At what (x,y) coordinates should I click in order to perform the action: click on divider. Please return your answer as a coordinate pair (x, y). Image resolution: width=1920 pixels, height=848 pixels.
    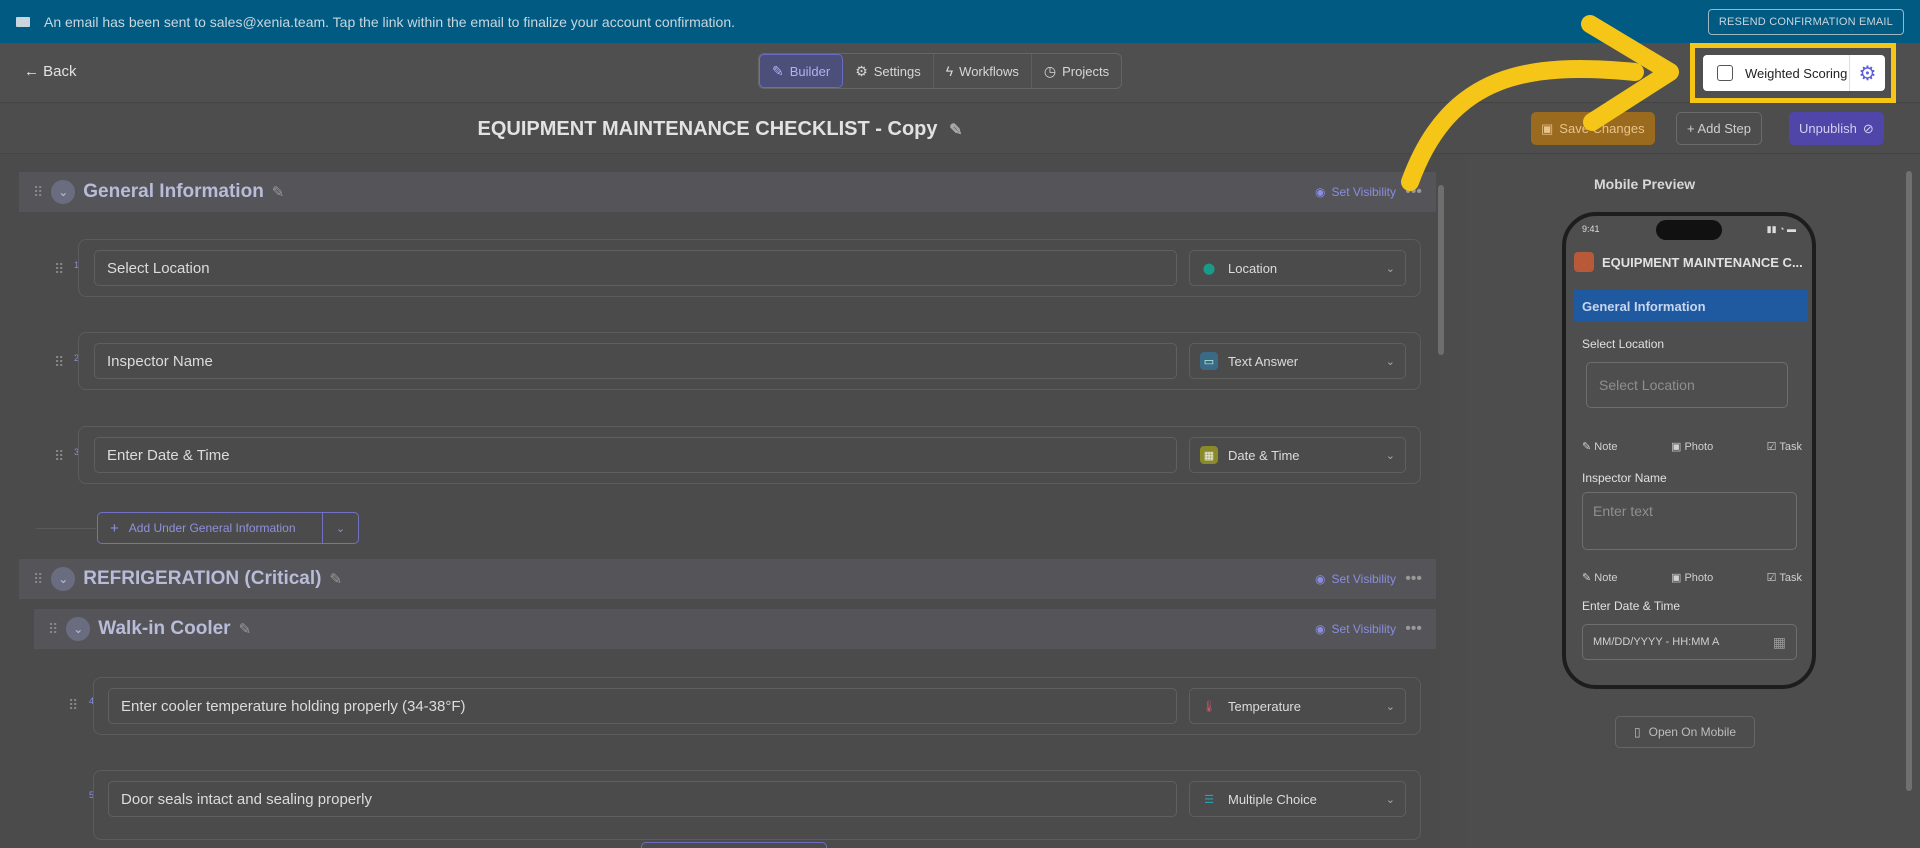
    Looking at the image, I should click on (66, 528).